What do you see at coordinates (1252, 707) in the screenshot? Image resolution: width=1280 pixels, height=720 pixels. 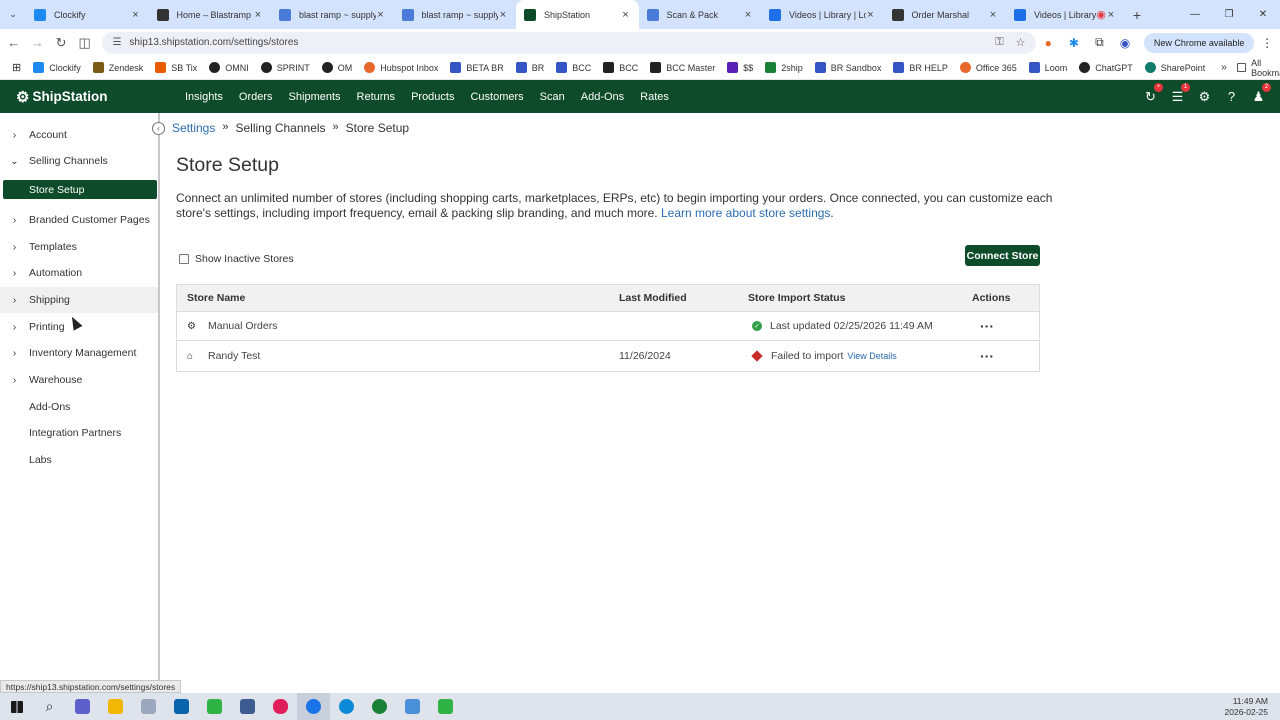 I see `system-clock: 11:49 AM 2026-02-25` at bounding box center [1252, 707].